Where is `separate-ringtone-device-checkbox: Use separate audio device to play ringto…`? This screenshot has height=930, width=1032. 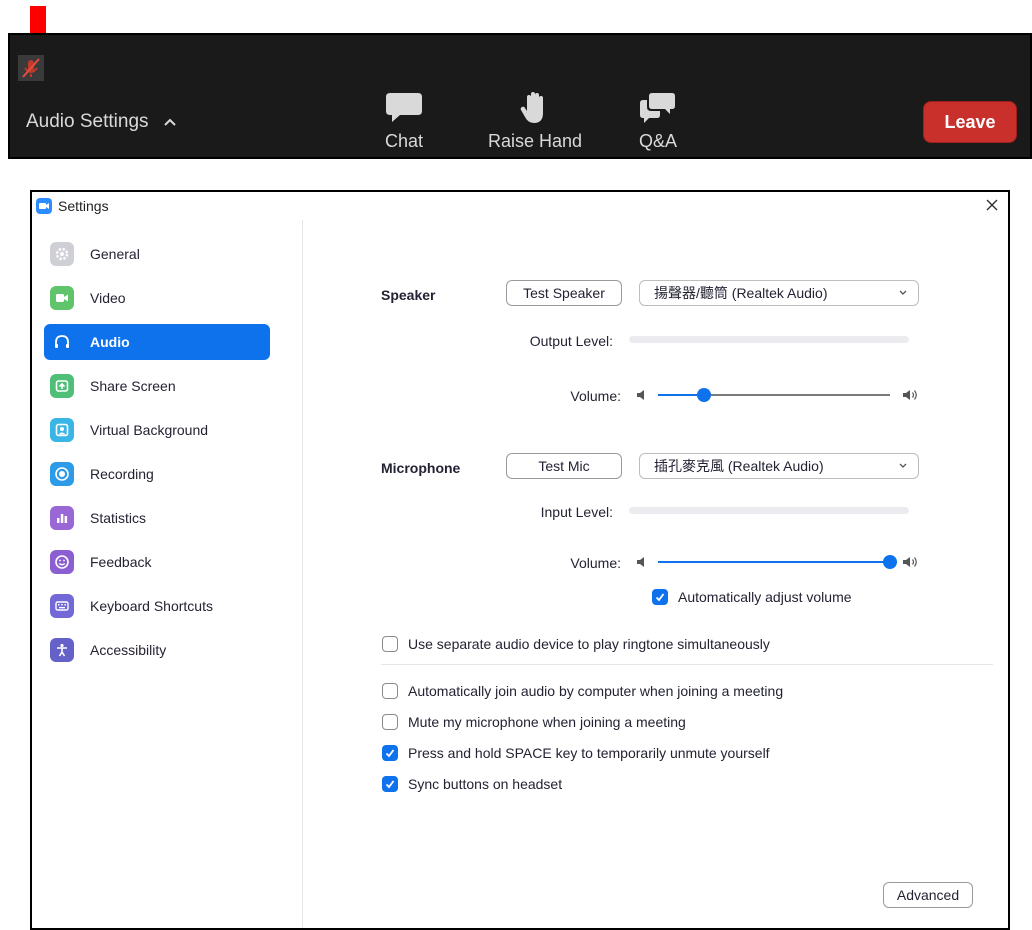 separate-ringtone-device-checkbox: Use separate audio device to play ringto… is located at coordinates (576, 644).